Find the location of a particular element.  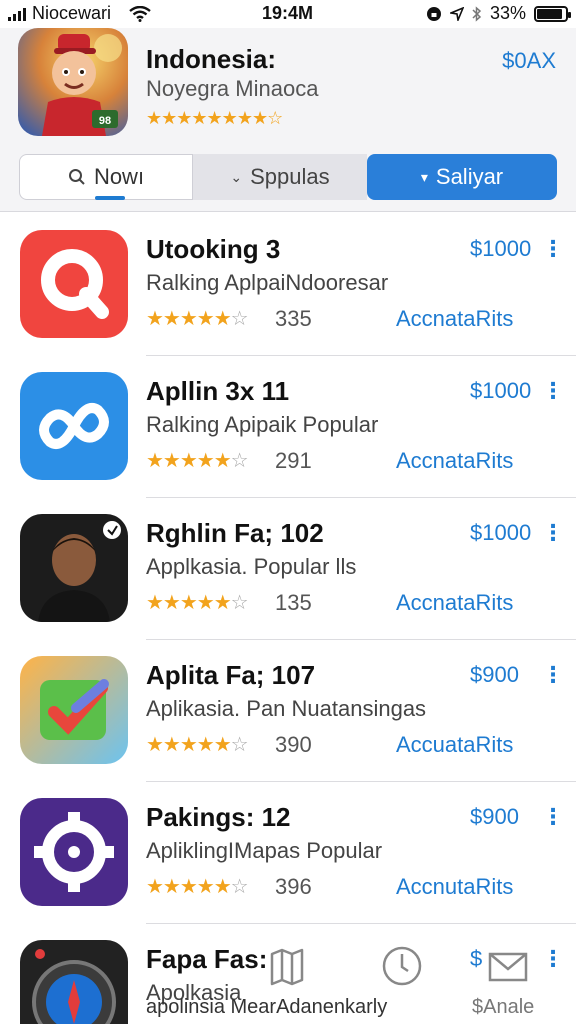

infinity-app-icon is located at coordinates (74, 426).